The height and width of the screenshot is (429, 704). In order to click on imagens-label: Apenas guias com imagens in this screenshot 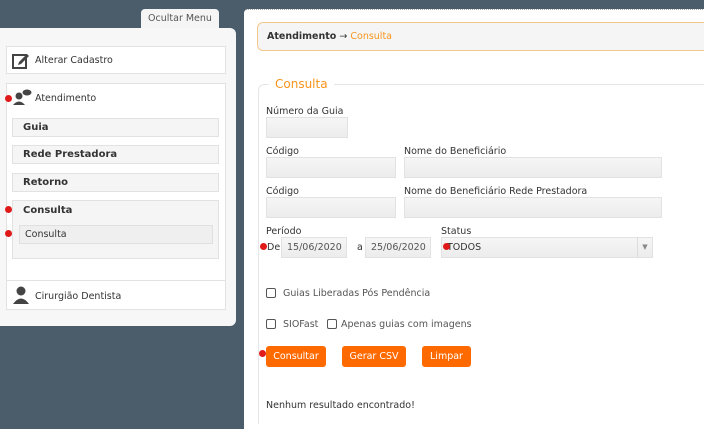, I will do `click(406, 324)`.